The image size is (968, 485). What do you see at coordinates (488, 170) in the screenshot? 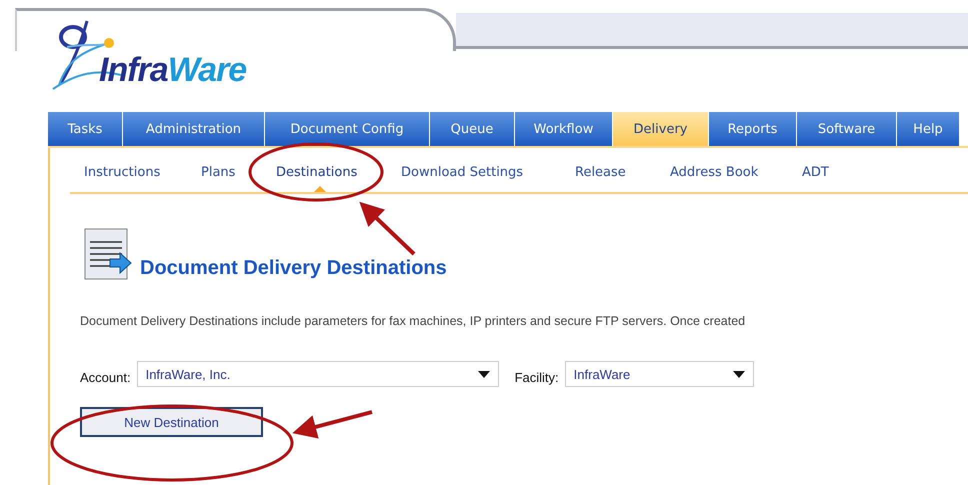
I see `subnav-link: Download Settings` at bounding box center [488, 170].